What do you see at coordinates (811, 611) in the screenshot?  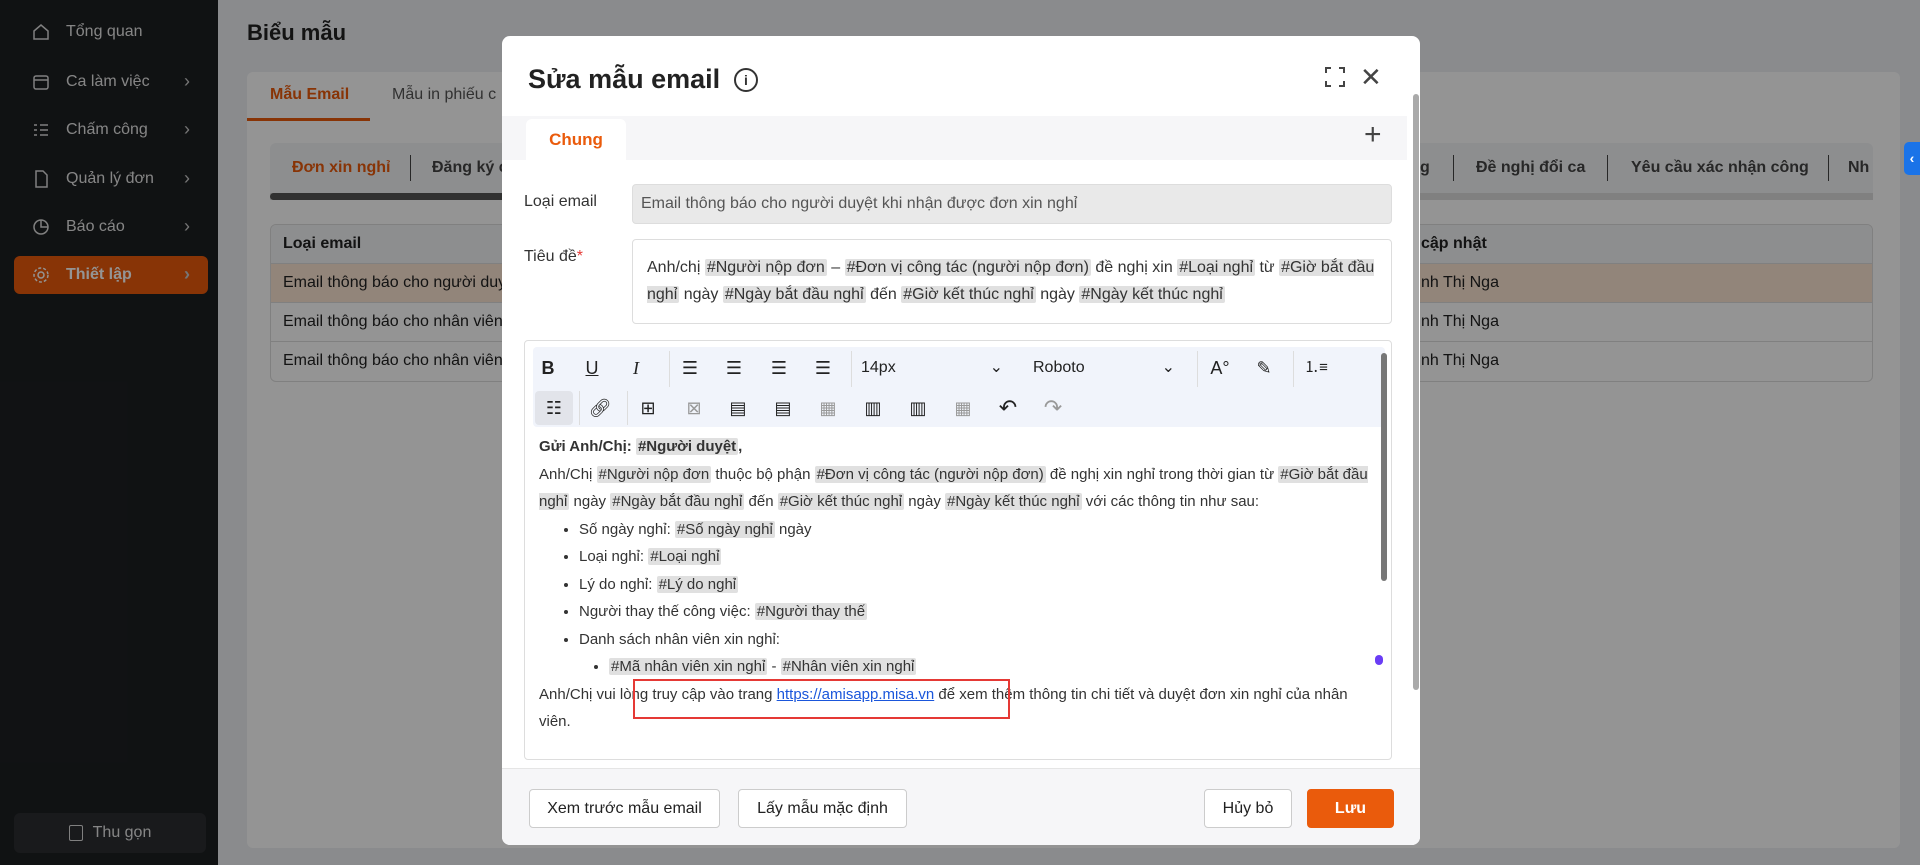 I see `merge-field-tag: #Người thay thế` at bounding box center [811, 611].